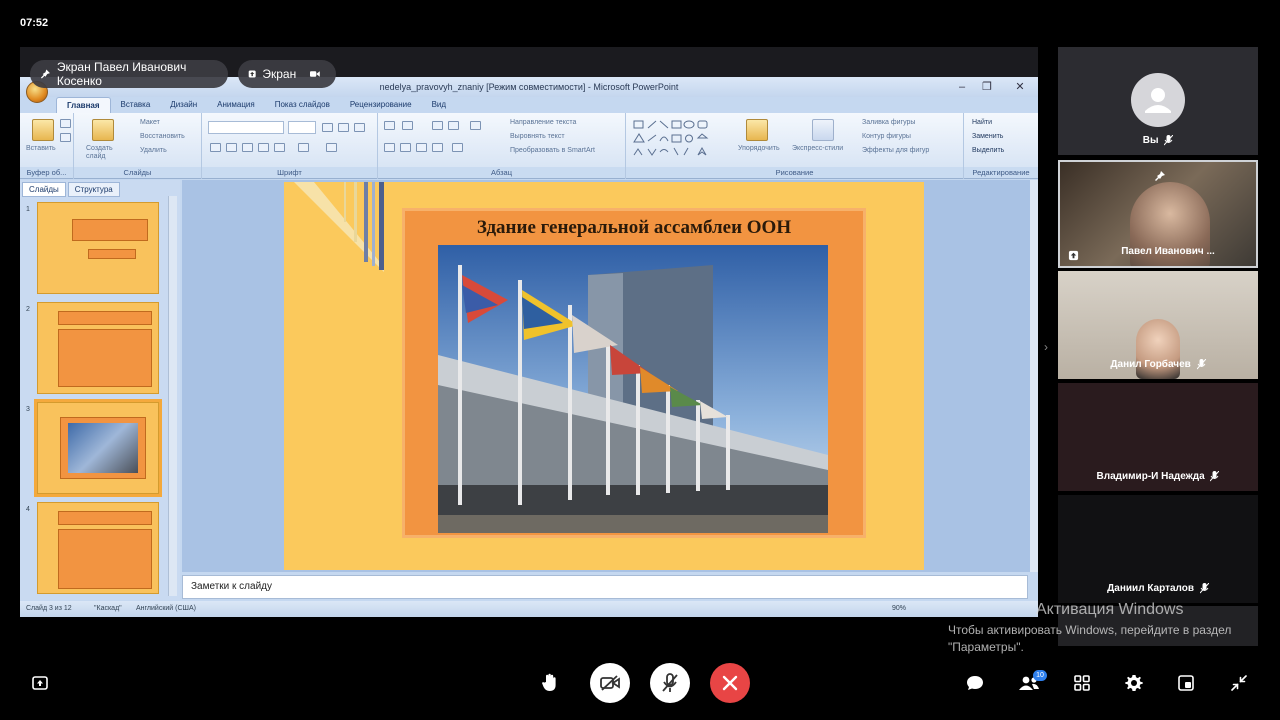  I want to click on font-name-field, so click(246, 127).